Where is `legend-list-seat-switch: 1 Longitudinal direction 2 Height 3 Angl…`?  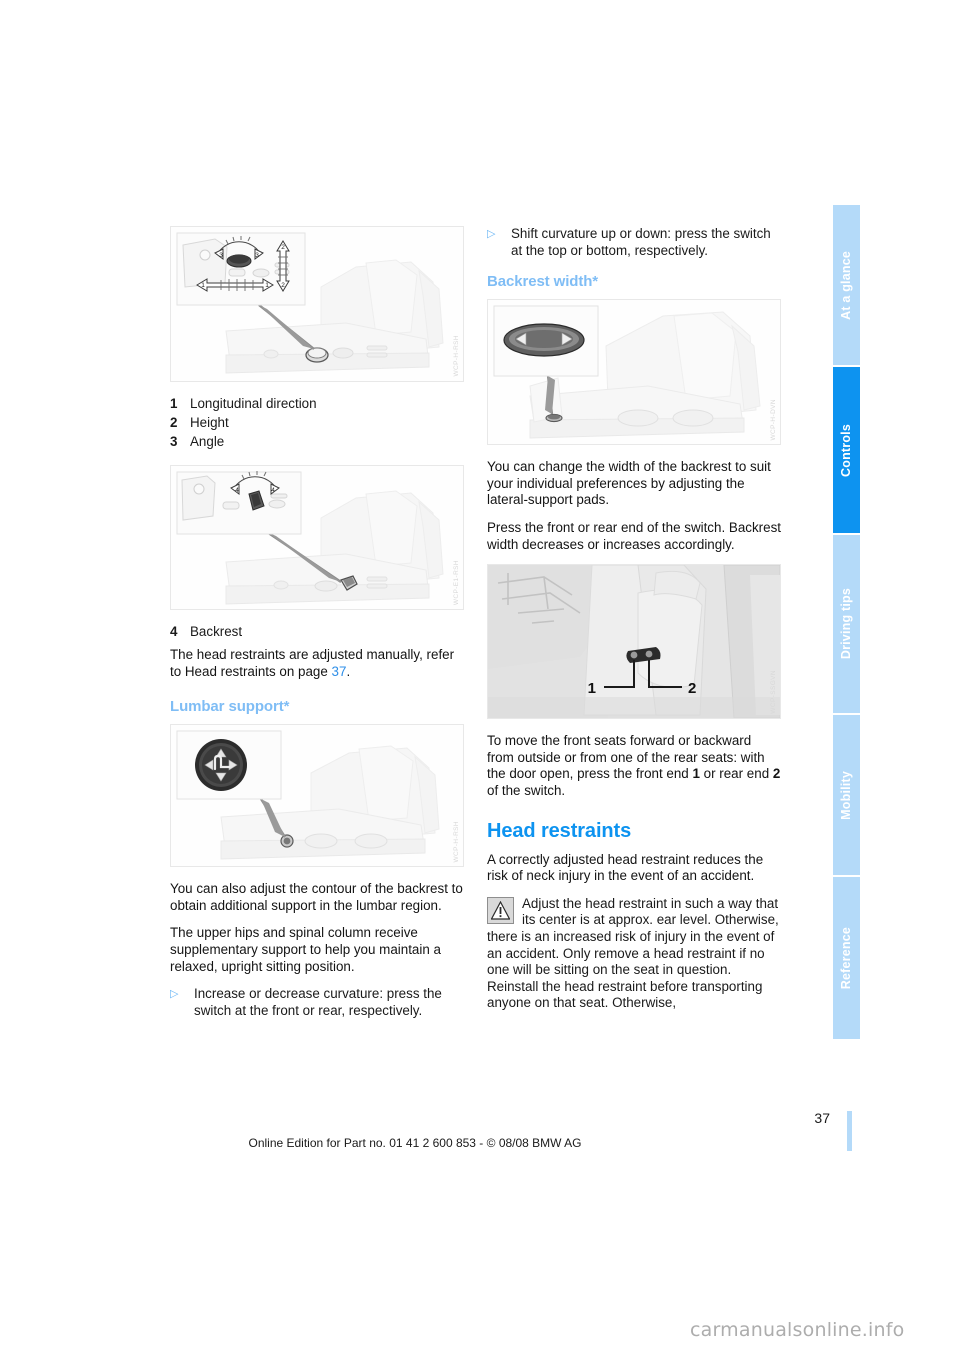
legend-list-seat-switch: 1 Longitudinal direction 2 Height 3 Angl… is located at coordinates (317, 422).